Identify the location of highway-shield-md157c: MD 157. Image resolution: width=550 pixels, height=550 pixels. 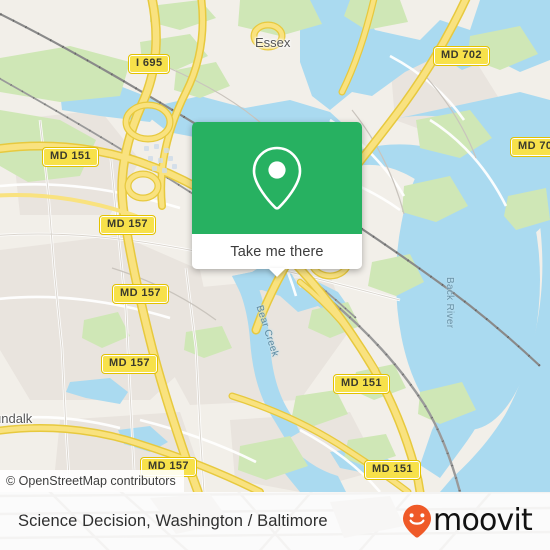
(129, 364).